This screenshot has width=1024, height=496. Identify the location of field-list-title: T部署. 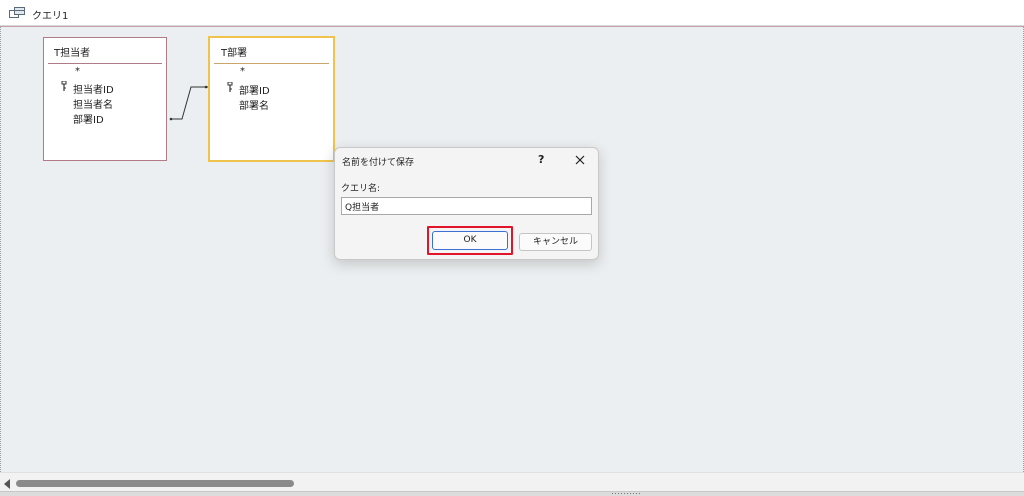
(234, 51).